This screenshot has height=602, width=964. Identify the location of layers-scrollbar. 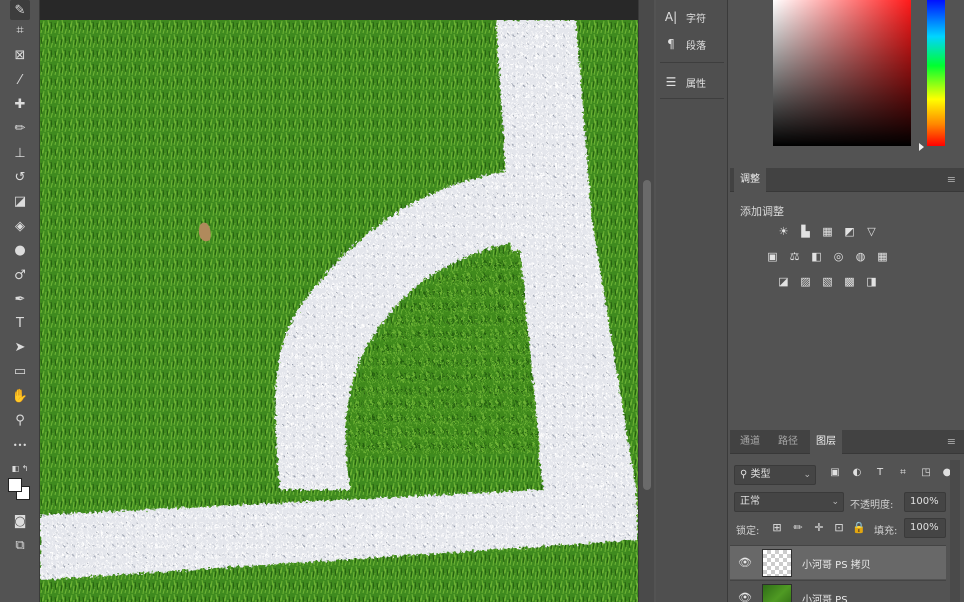
(955, 531).